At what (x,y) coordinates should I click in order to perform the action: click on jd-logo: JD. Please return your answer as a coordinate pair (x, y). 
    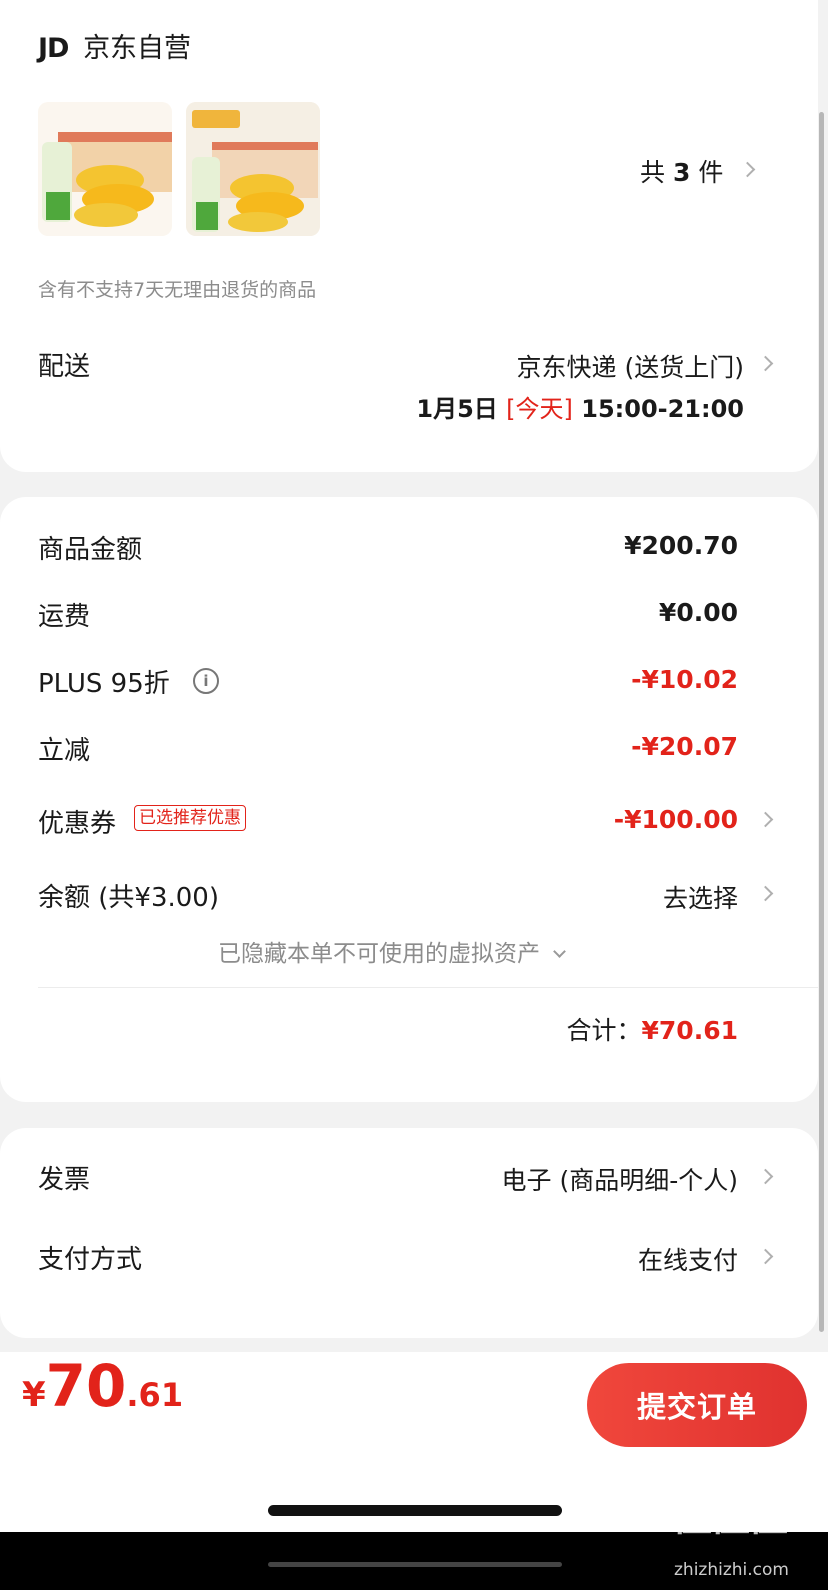
    Looking at the image, I should click on (53, 48).